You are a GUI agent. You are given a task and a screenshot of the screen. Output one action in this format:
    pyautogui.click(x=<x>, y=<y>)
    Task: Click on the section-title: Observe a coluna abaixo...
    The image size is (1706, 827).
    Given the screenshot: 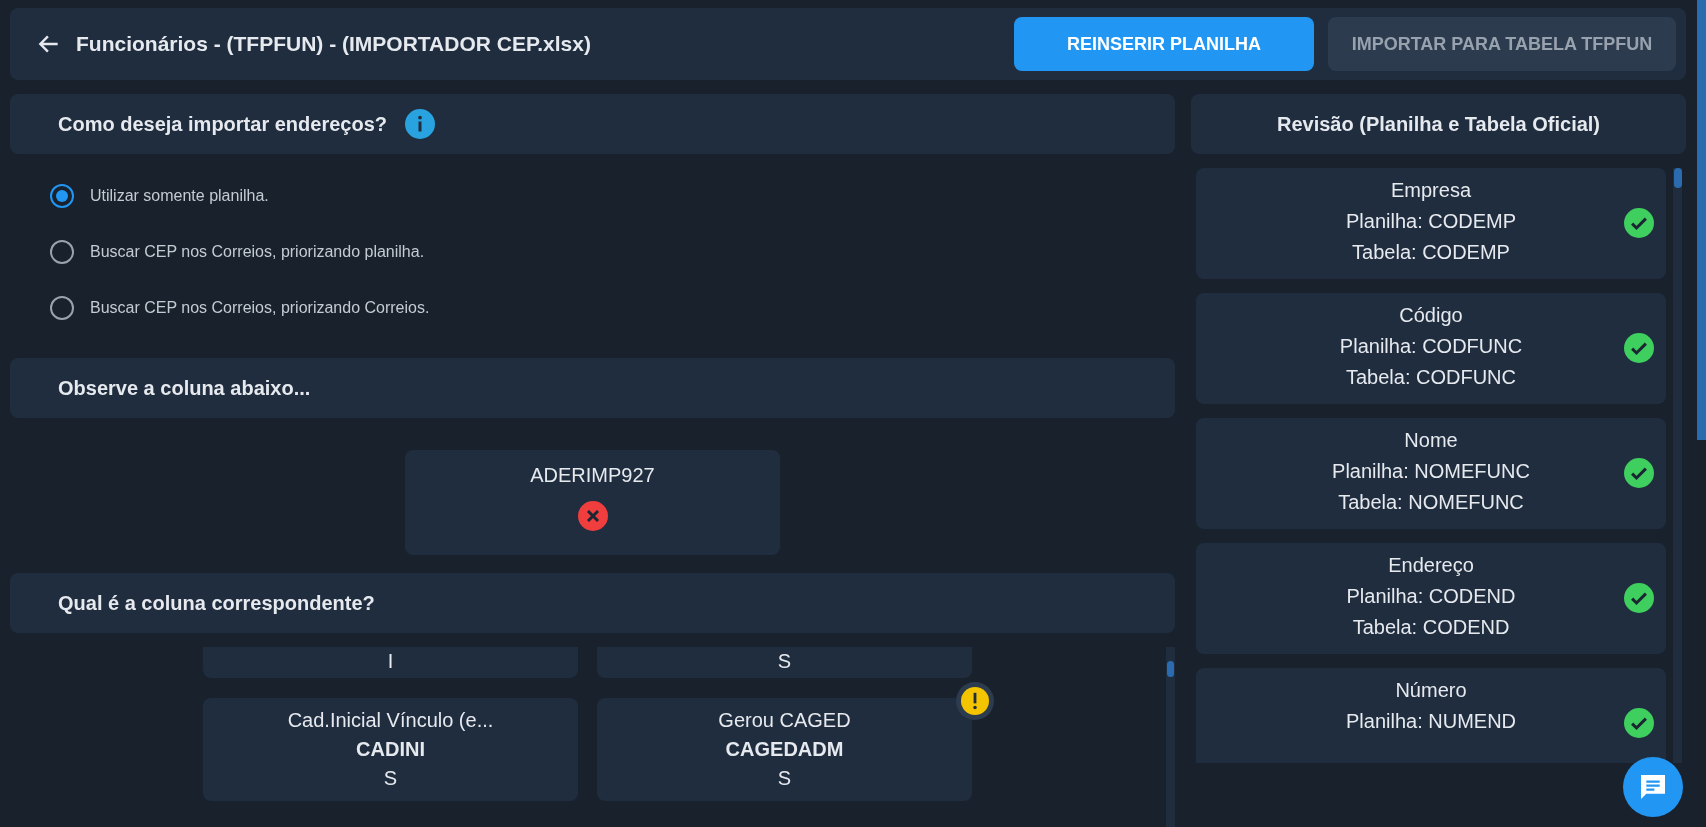 What is the action you would take?
    pyautogui.click(x=184, y=388)
    